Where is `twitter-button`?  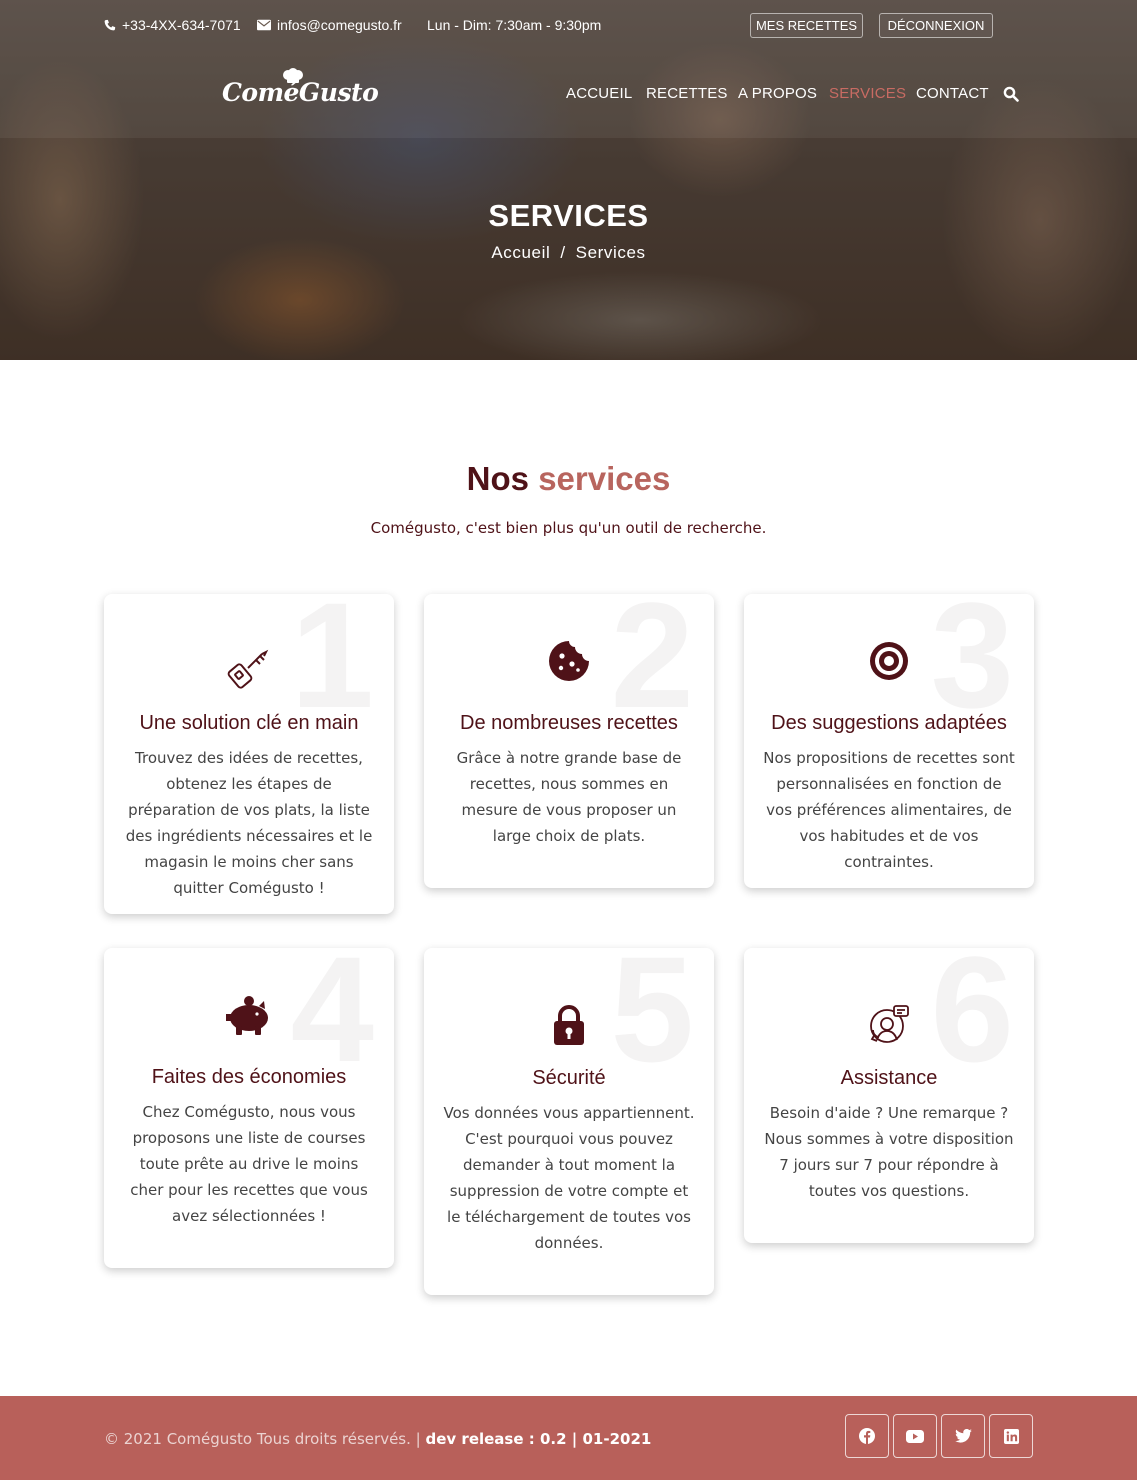 twitter-button is located at coordinates (963, 1436).